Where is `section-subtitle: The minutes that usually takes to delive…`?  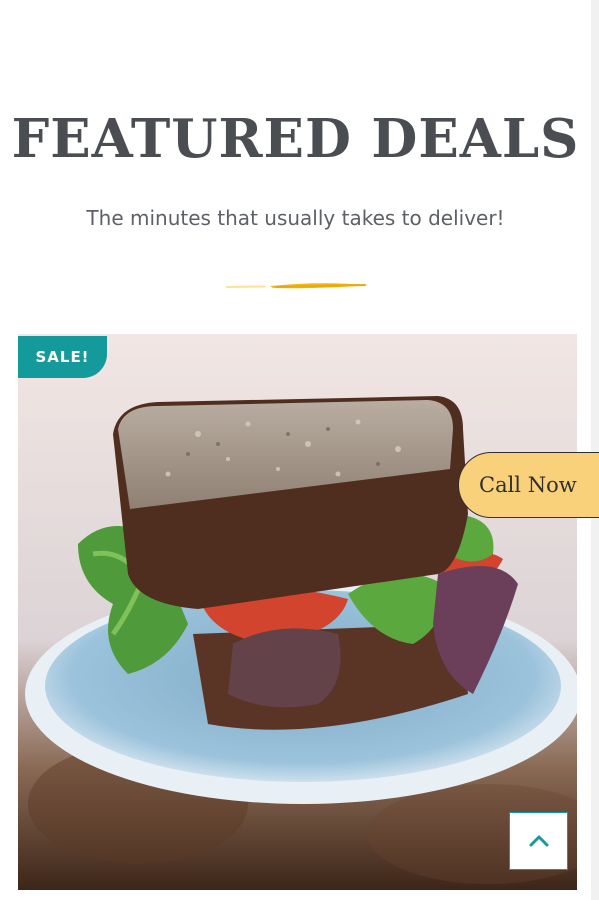
section-subtitle: The minutes that usually takes to delive… is located at coordinates (295, 218).